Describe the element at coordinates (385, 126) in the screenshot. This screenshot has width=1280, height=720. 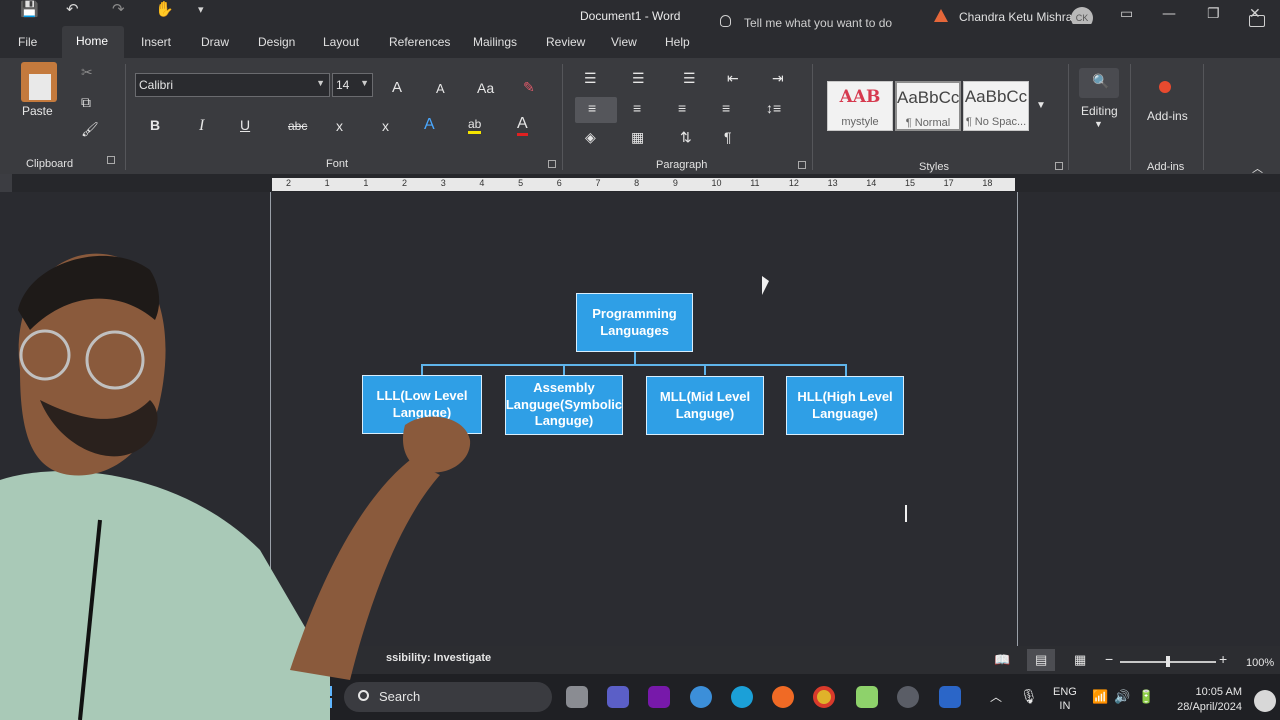
I see `superscript-button: x` at that location.